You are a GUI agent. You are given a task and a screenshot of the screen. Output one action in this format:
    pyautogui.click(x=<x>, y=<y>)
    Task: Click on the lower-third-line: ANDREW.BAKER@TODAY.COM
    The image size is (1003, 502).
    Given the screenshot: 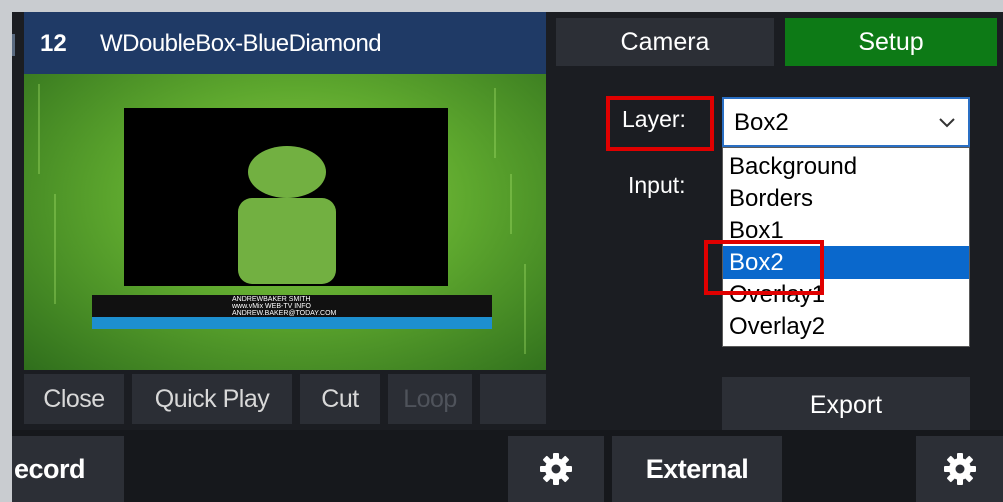 What is the action you would take?
    pyautogui.click(x=284, y=313)
    